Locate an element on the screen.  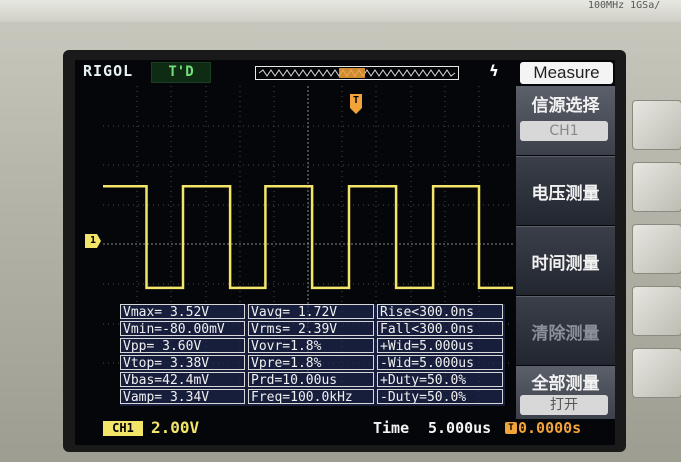
meas-vmax: Vmax= 3.52V is located at coordinates (182, 311).